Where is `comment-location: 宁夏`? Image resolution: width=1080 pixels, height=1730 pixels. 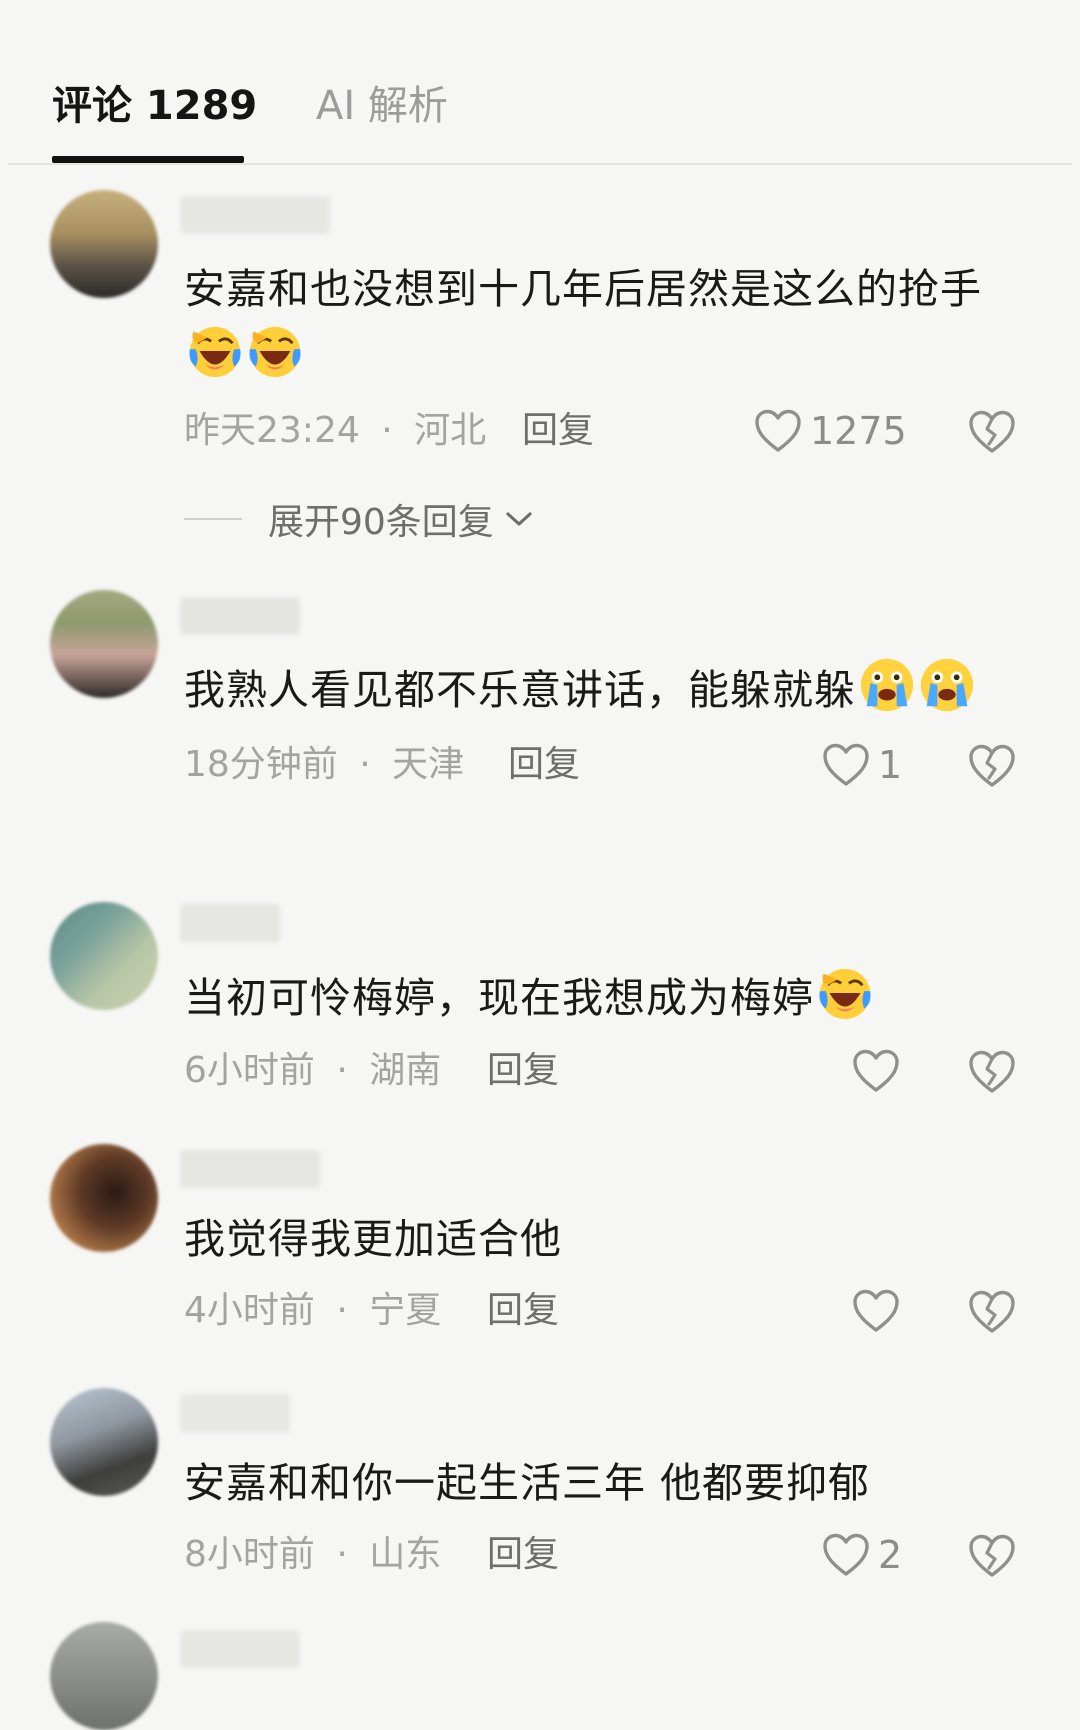
comment-location: 宁夏 is located at coordinates (405, 1310).